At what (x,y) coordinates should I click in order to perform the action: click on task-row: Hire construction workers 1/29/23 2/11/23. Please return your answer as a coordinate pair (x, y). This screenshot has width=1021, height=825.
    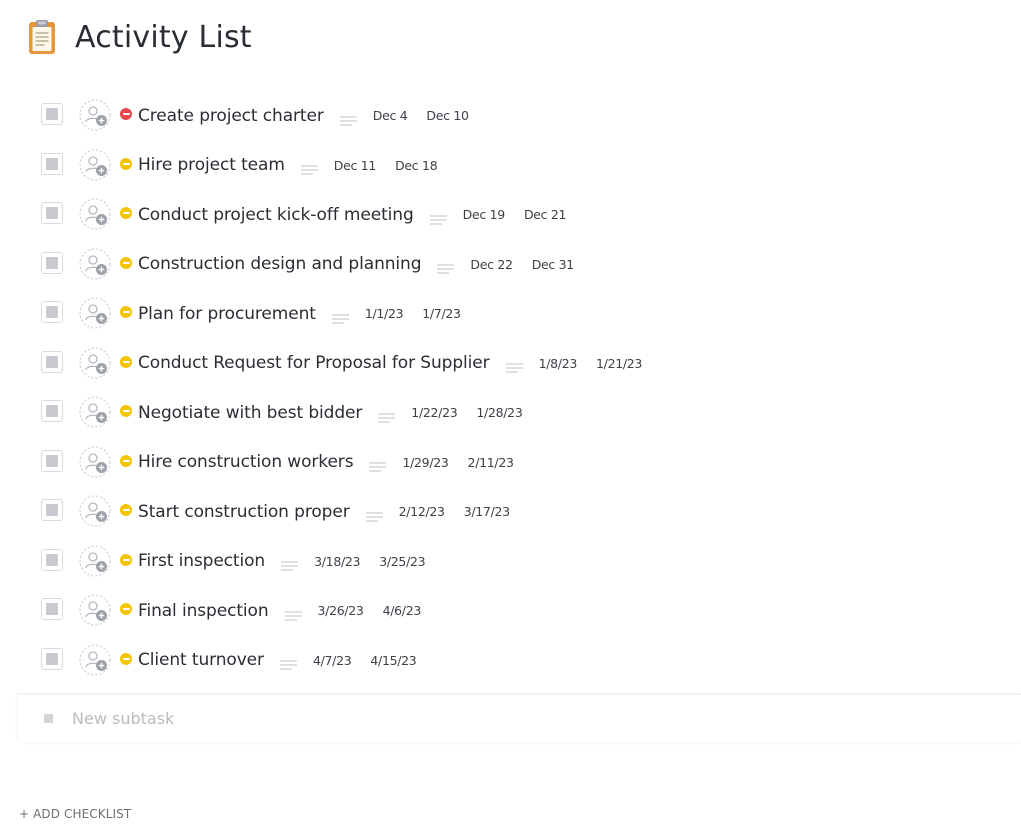
    Looking at the image, I should click on (510, 463).